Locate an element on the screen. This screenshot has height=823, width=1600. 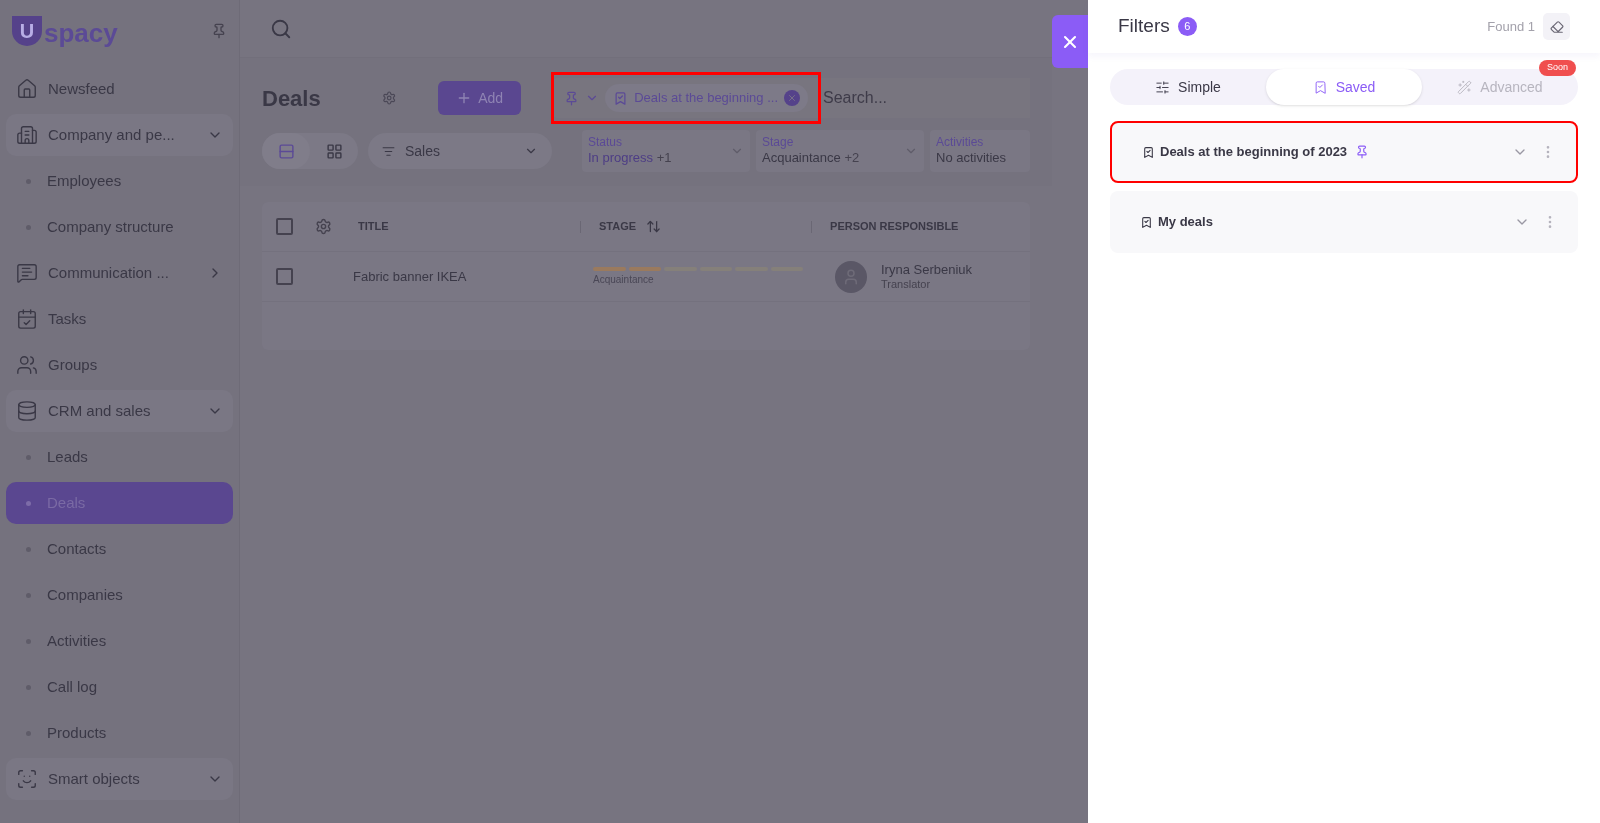
found-count: Found 1 is located at coordinates (1511, 26).